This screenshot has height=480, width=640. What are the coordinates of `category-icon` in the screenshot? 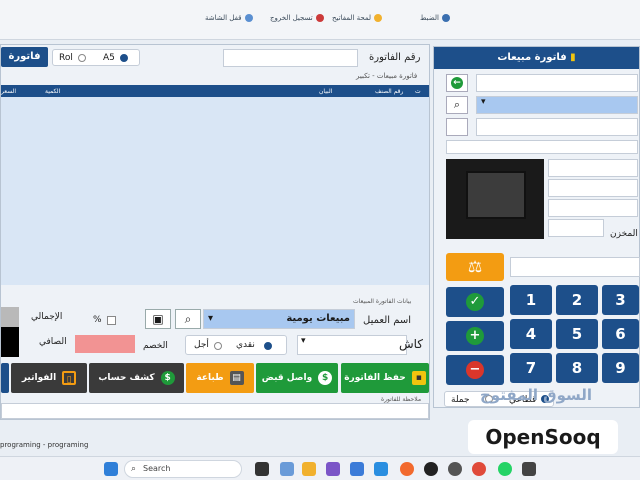 It's located at (457, 127).